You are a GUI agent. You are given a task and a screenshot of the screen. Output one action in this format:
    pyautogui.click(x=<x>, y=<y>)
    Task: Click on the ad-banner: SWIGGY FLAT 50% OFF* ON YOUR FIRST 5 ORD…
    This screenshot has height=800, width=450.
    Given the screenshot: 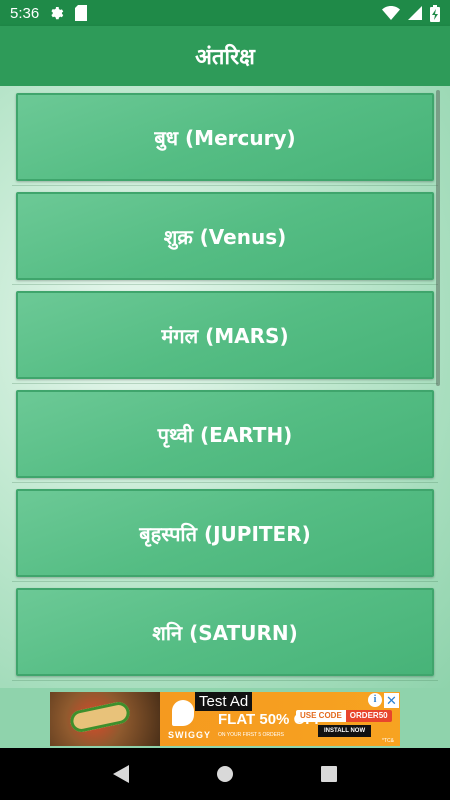 What is the action you would take?
    pyautogui.click(x=225, y=719)
    